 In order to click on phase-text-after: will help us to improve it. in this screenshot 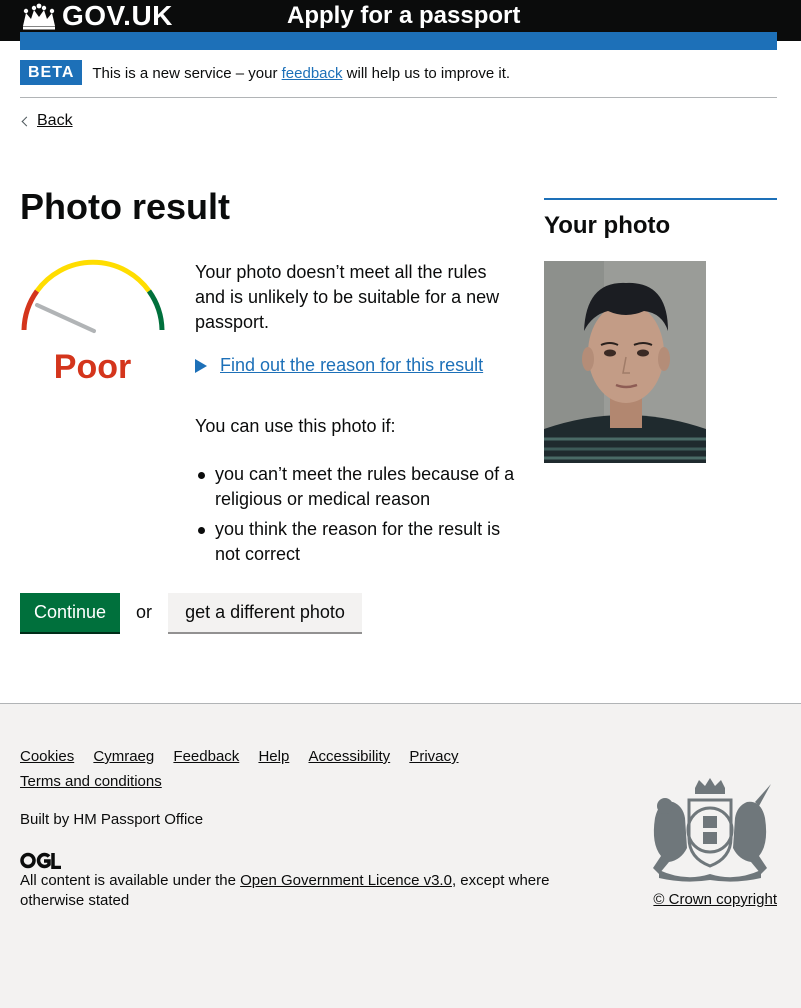, I will do `click(426, 73)`.